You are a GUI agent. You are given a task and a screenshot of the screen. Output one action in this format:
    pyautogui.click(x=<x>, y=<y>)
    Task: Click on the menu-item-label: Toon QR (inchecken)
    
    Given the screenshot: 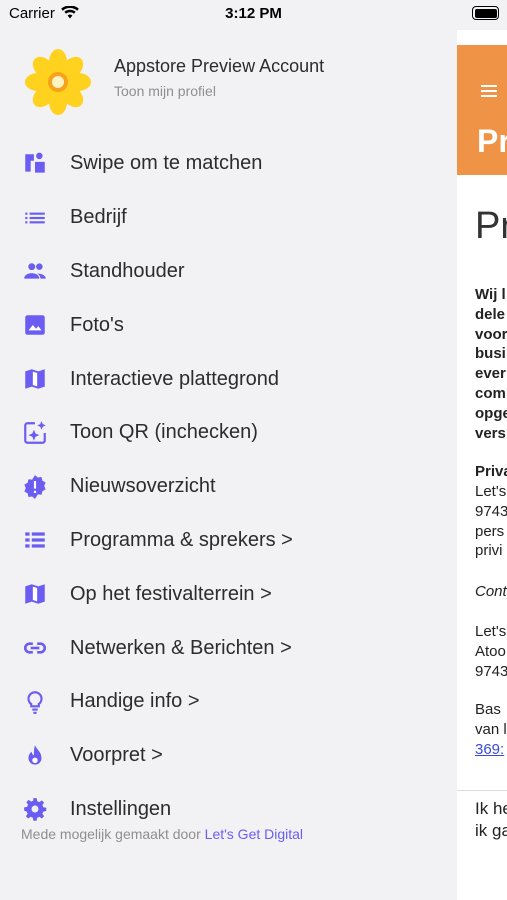 What is the action you would take?
    pyautogui.click(x=164, y=432)
    